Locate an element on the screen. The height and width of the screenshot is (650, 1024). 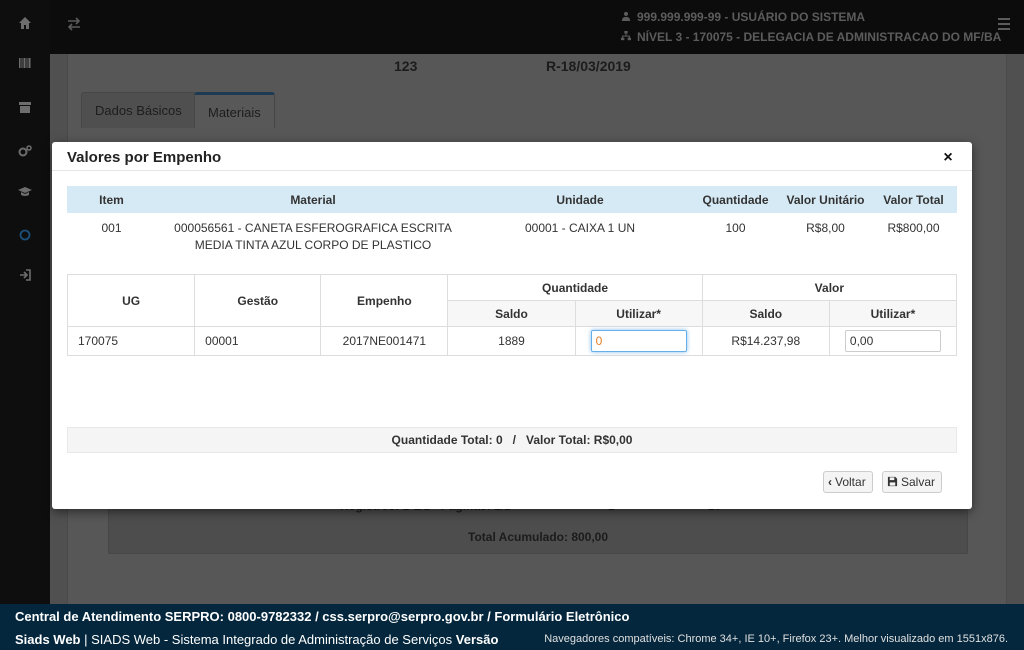
col-empenho: Empenho is located at coordinates (384, 300).